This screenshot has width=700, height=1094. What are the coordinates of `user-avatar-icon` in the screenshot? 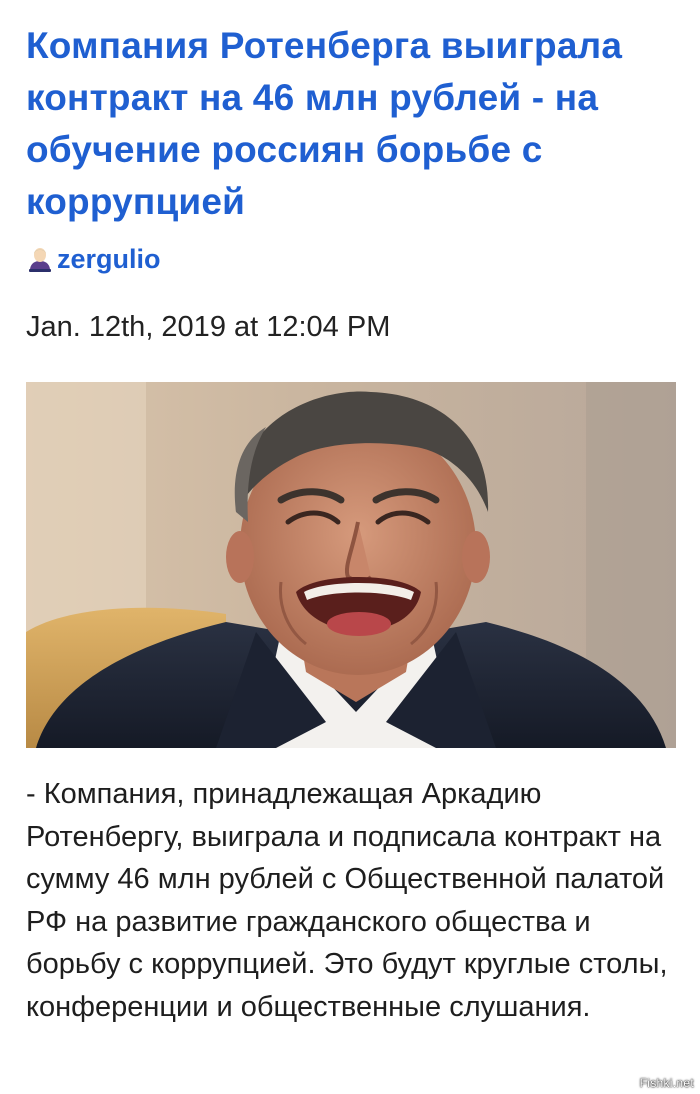 It's located at (40, 259).